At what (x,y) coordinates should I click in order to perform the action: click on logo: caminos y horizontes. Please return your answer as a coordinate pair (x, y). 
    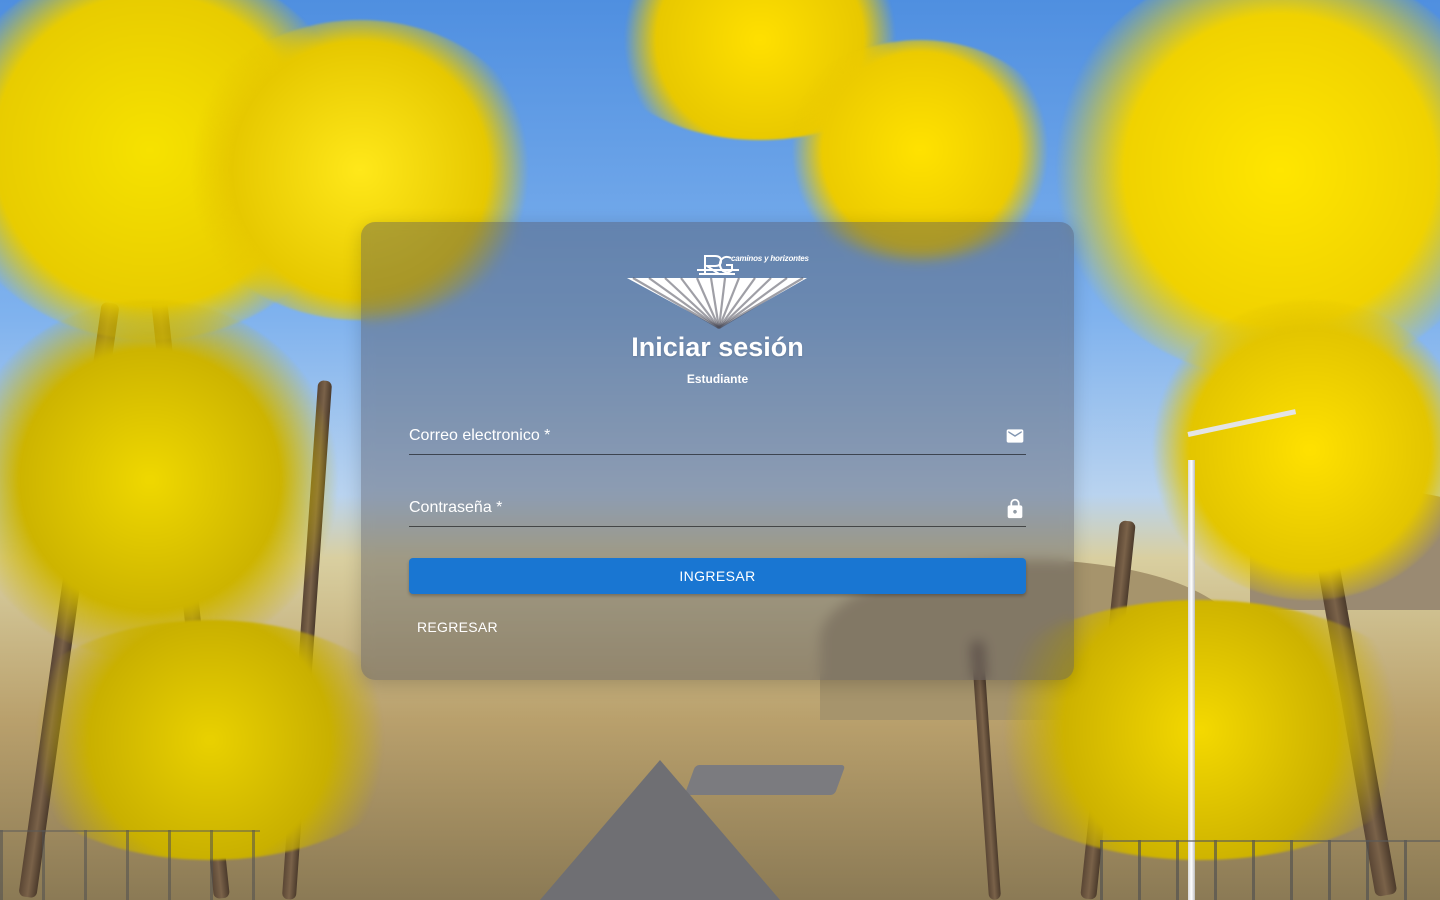
    Looking at the image, I should click on (719, 290).